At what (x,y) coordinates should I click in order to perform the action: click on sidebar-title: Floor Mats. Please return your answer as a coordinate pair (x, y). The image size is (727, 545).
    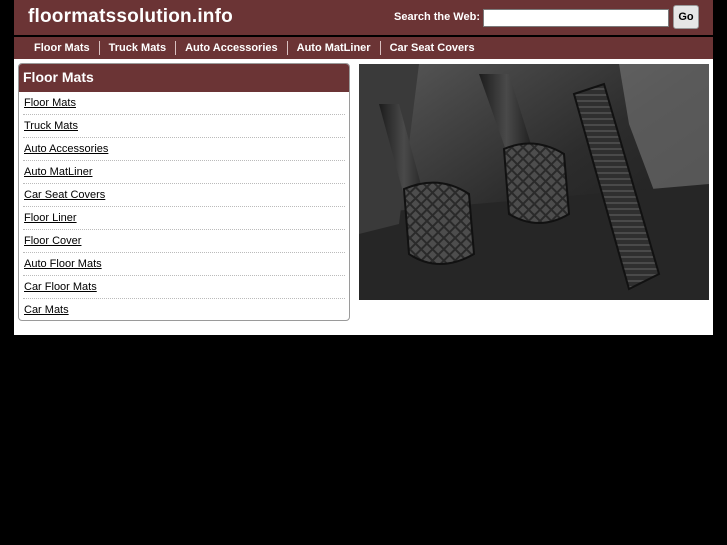
    Looking at the image, I should click on (184, 78).